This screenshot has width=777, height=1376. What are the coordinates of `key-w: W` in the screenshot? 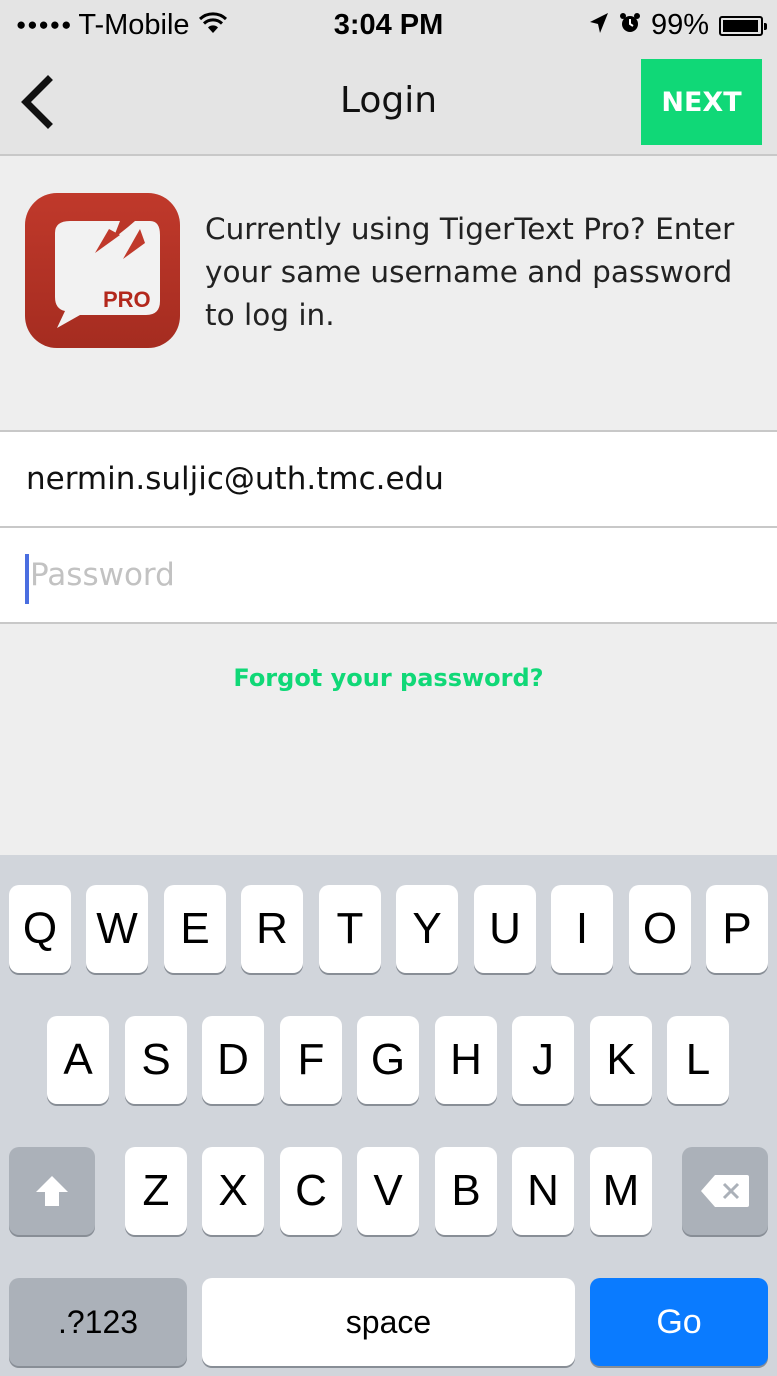 It's located at (117, 929).